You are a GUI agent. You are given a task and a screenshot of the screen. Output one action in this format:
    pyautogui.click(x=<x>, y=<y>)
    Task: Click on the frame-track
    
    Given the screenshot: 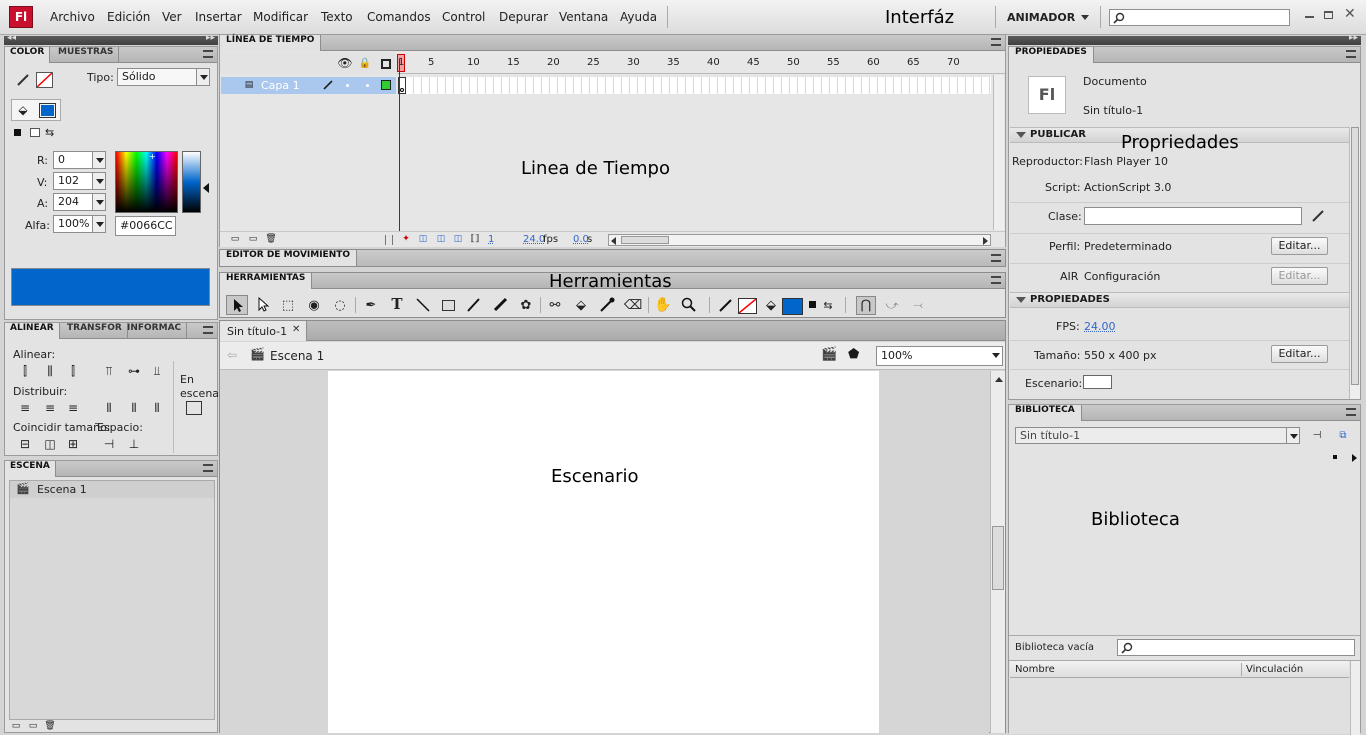 What is the action you would take?
    pyautogui.click(x=694, y=85)
    